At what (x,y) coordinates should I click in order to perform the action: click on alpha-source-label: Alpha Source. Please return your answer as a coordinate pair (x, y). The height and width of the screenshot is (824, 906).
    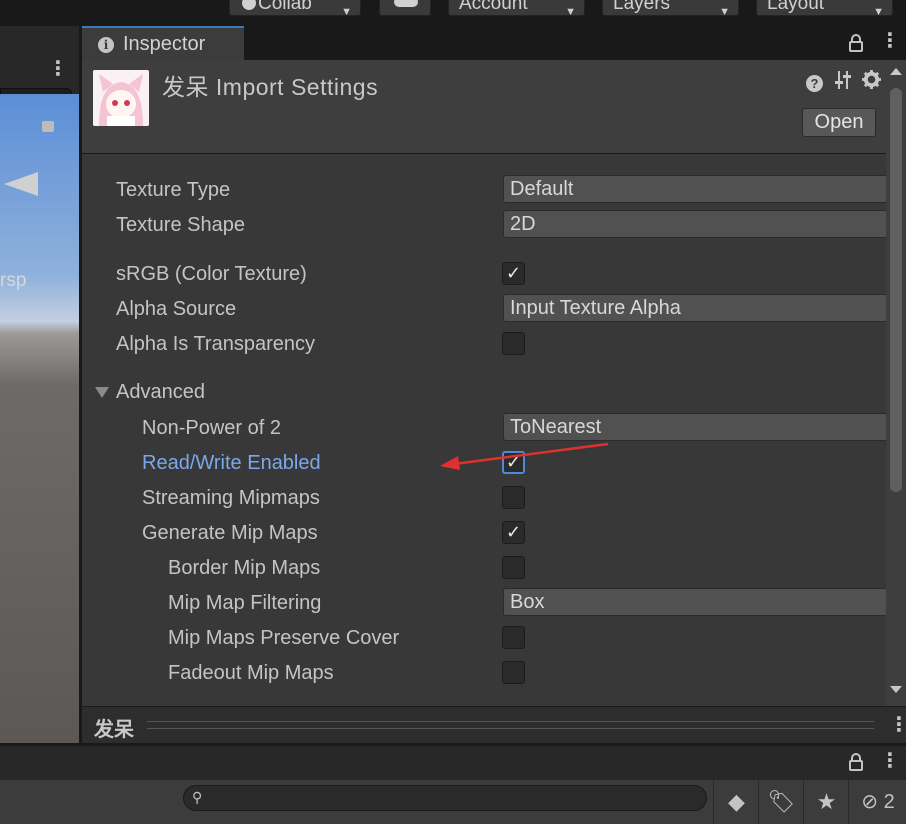
    Looking at the image, I should click on (176, 309).